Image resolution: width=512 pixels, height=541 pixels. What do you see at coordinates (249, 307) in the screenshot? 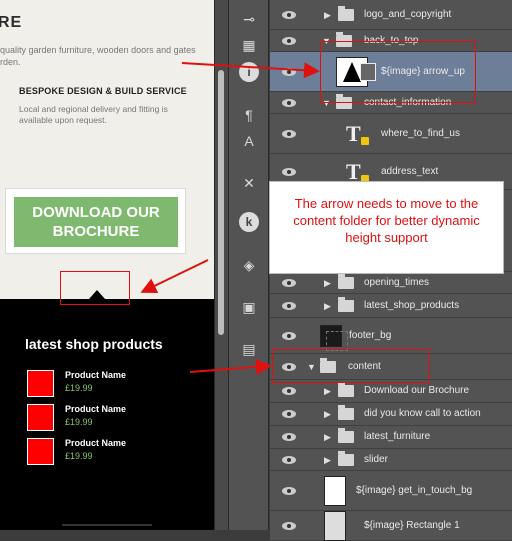
I see `layer-comps-icon: ▣` at bounding box center [249, 307].